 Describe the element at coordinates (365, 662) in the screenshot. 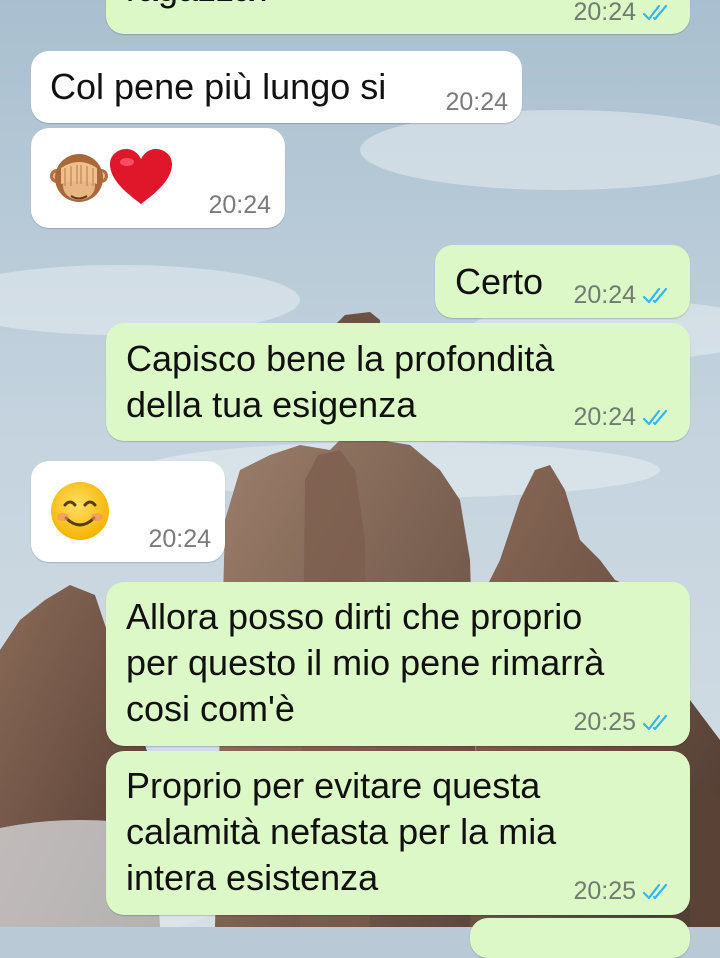

I see `message-line: per questo il mio pene rimarrà` at that location.